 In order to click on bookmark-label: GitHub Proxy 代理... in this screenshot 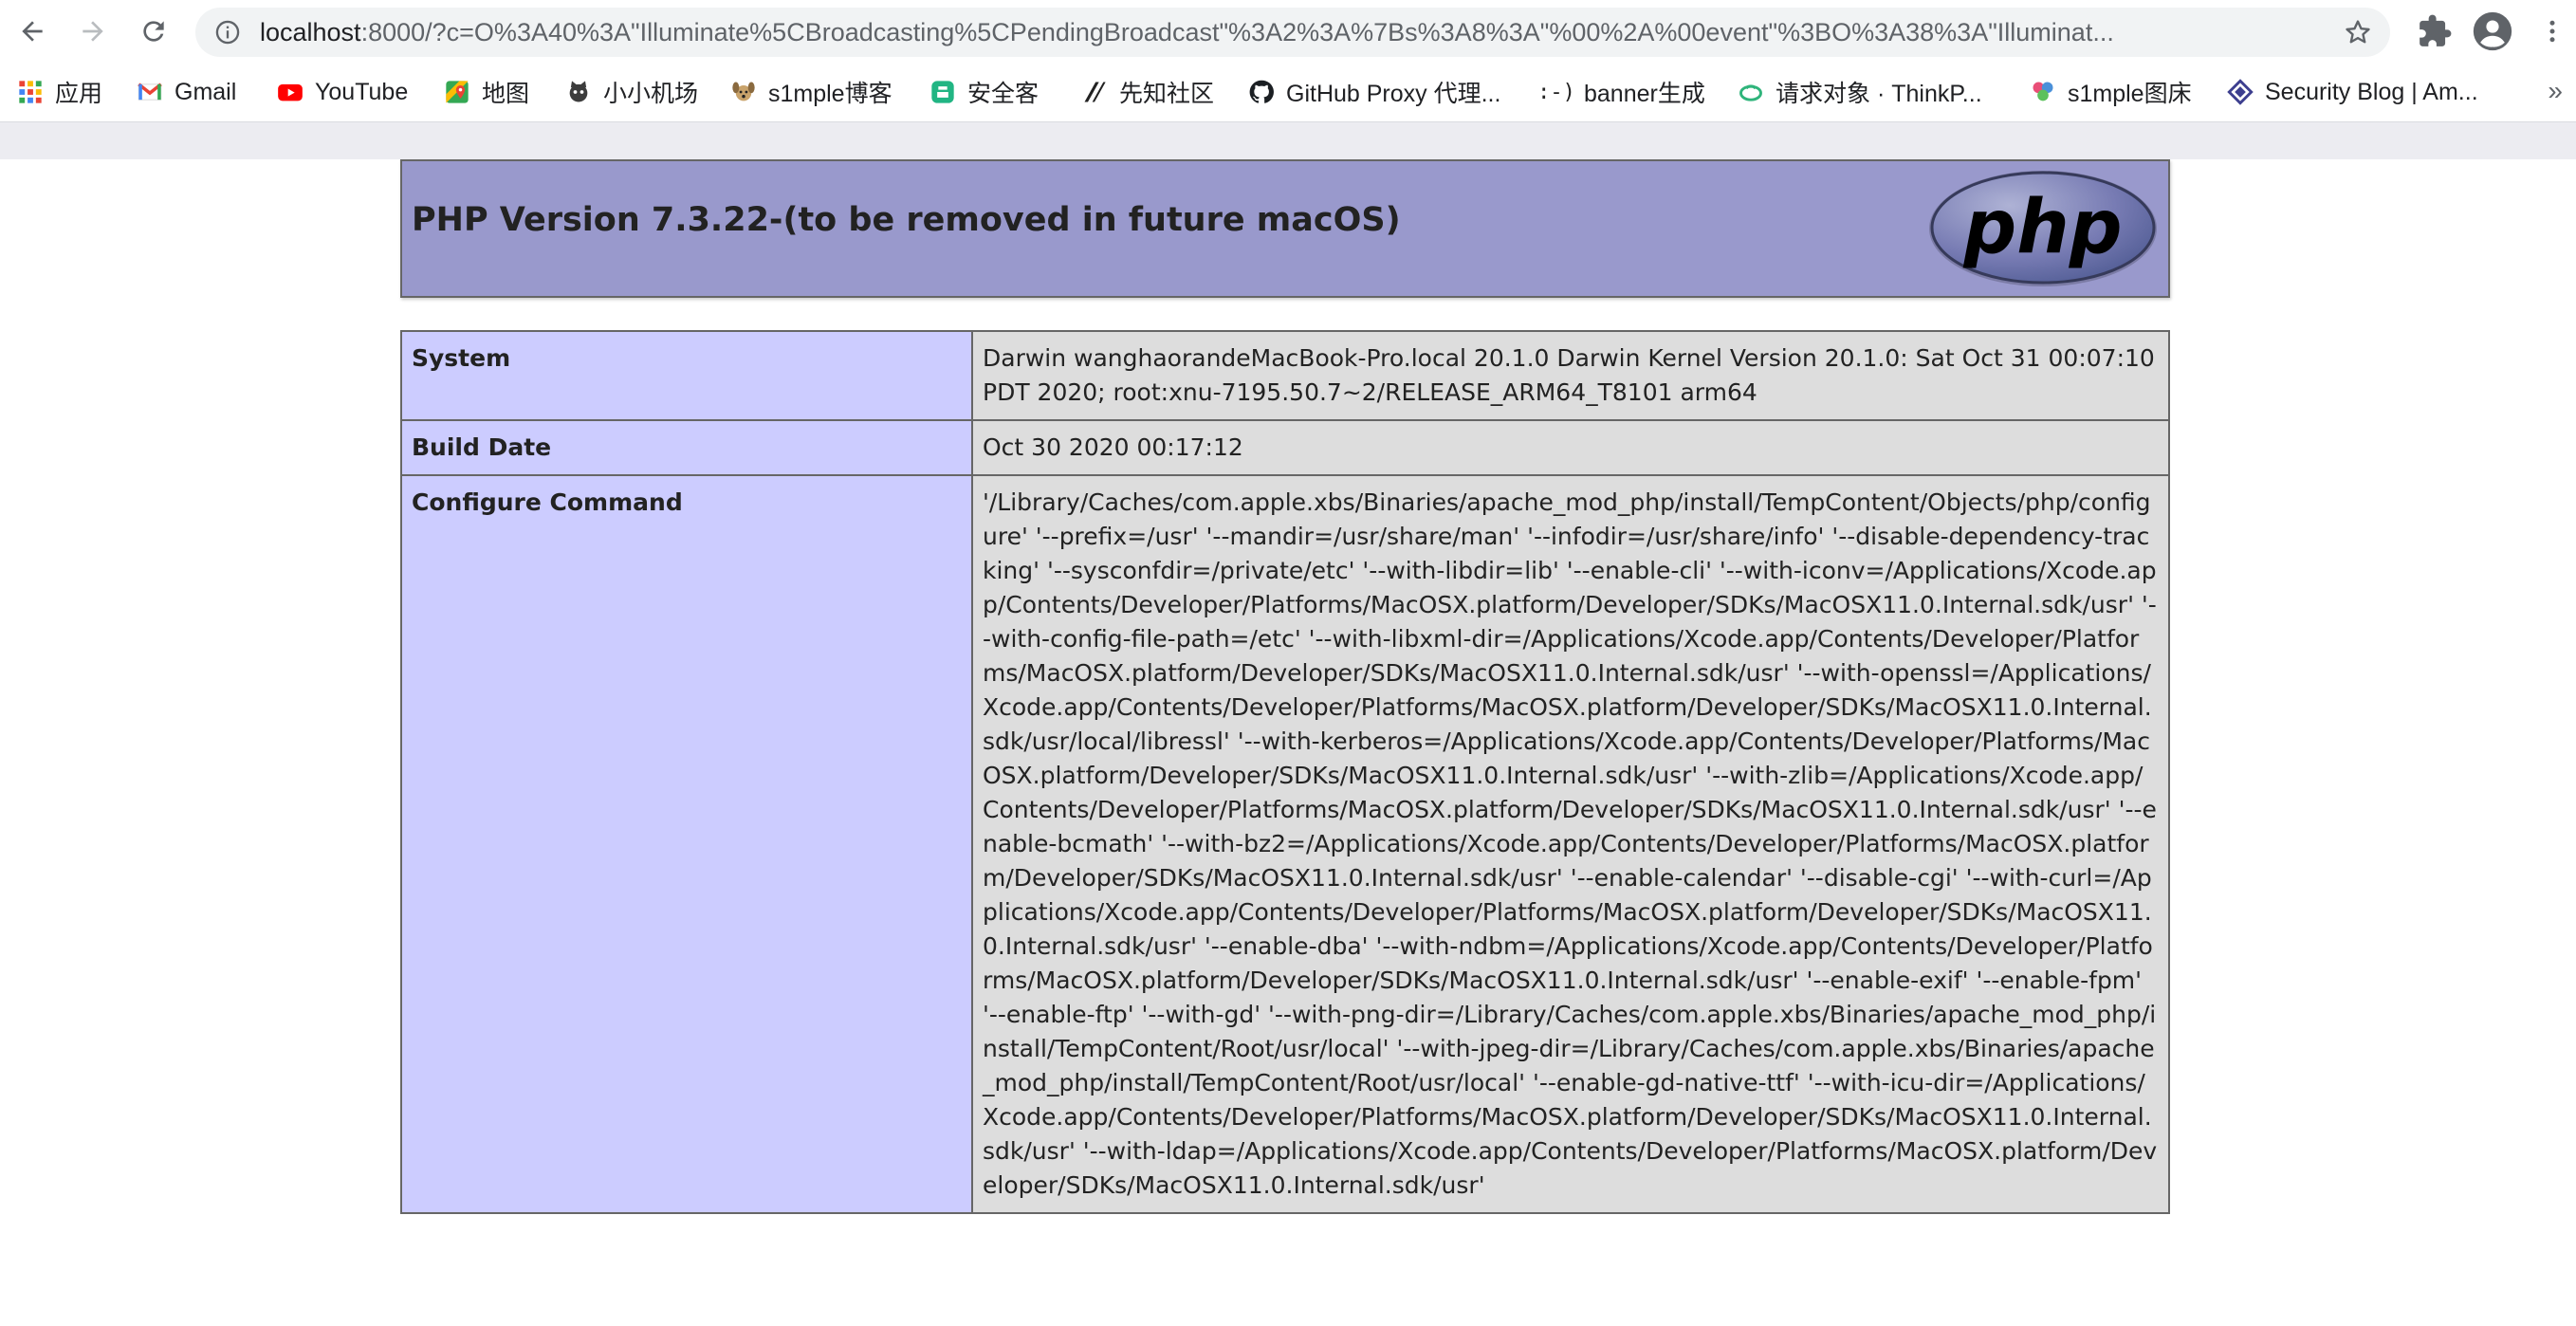, I will do `click(1393, 94)`.